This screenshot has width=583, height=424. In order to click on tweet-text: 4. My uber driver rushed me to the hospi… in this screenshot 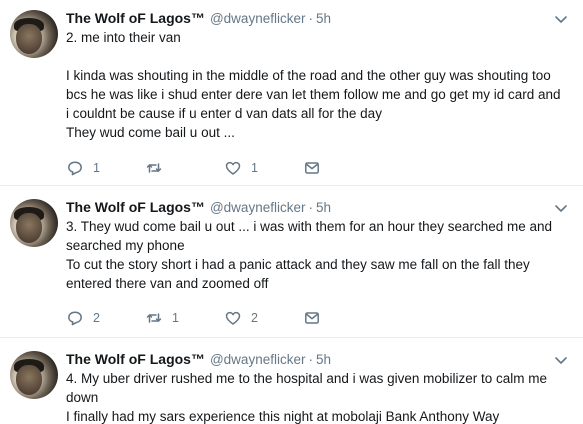, I will do `click(318, 396)`.